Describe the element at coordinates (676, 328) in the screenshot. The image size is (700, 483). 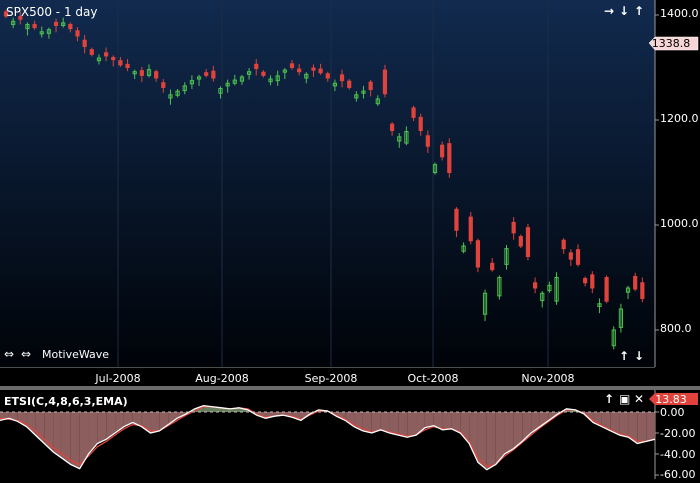
I see `price-tick-label: 800.0` at that location.